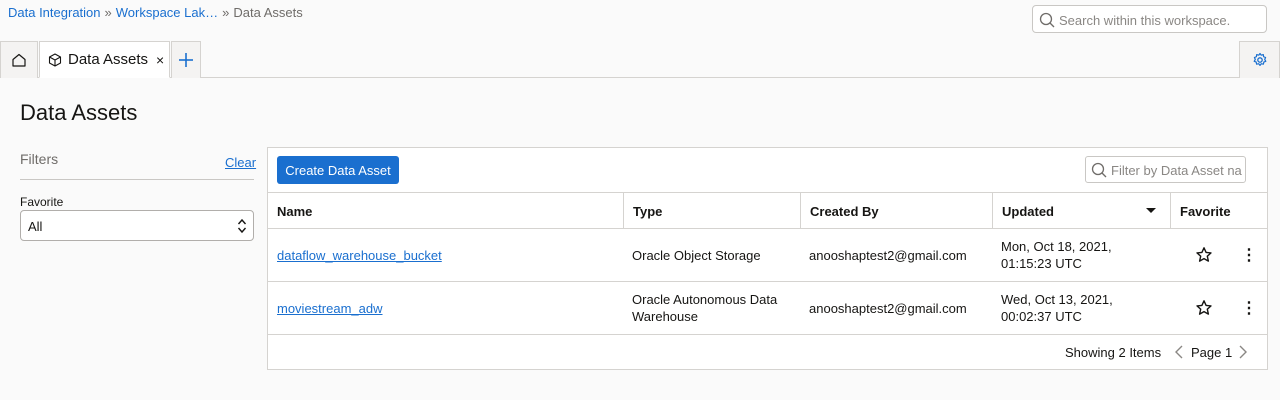 Image resolution: width=1280 pixels, height=400 pixels. I want to click on filters-heading: Filters, so click(39, 159).